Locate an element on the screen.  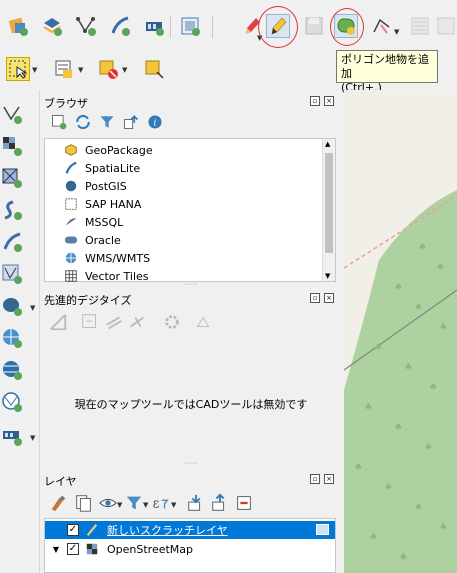
expression-dropdown-icon: ▼ is located at coordinates (173, 505).